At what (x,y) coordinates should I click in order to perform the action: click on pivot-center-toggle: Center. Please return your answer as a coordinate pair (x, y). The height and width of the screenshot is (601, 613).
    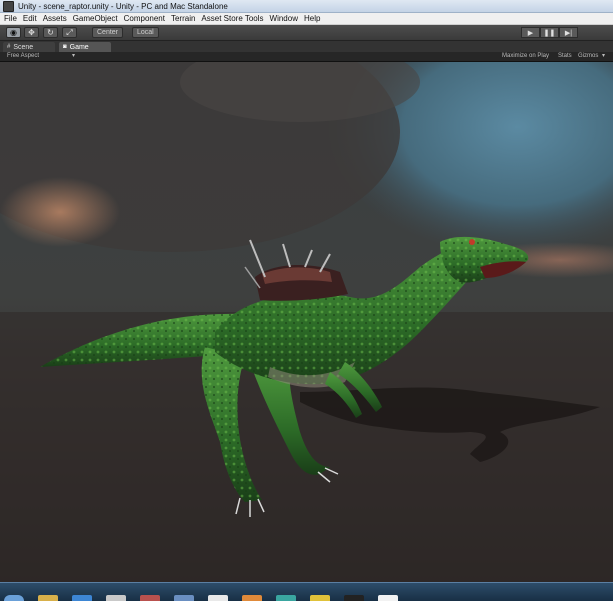
    Looking at the image, I should click on (108, 32).